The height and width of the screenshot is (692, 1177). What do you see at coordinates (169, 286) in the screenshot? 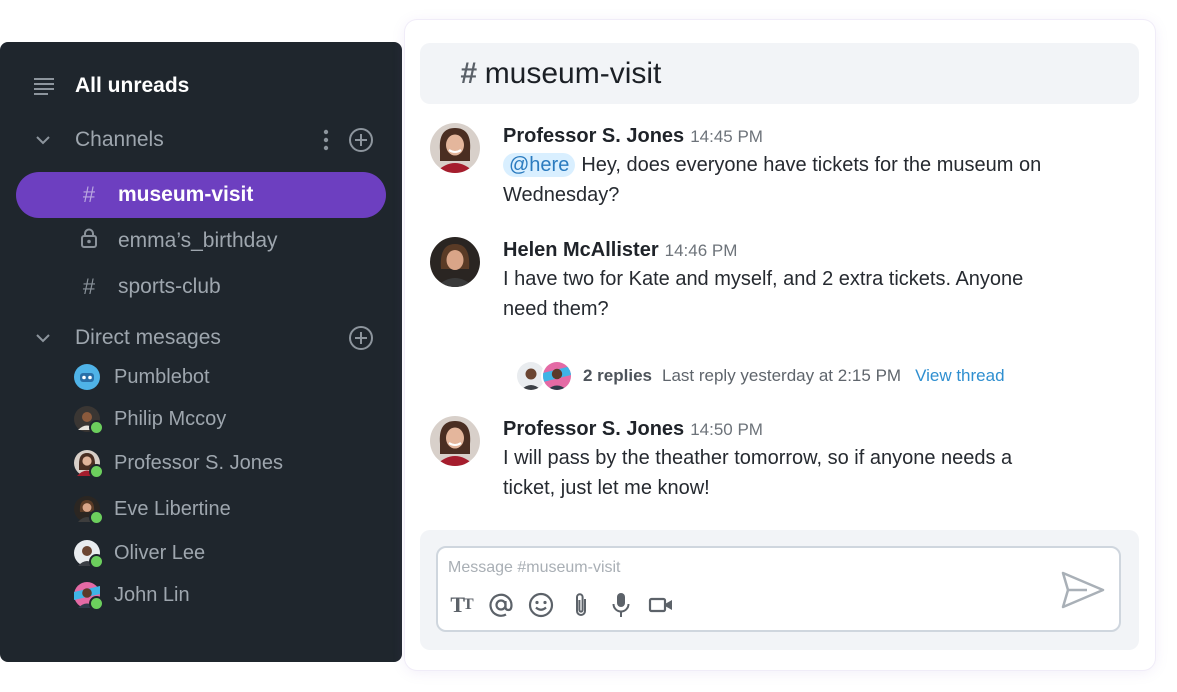
I see `channel-label: sports-club` at bounding box center [169, 286].